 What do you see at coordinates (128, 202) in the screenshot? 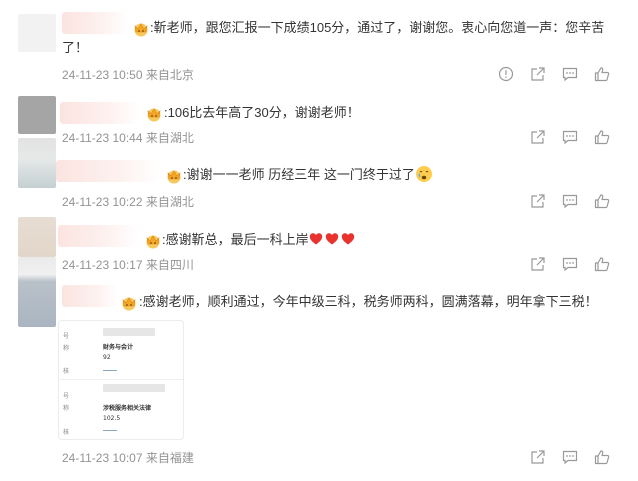
I see `comment-meta: 24-11-23 10:22 来自湖北` at bounding box center [128, 202].